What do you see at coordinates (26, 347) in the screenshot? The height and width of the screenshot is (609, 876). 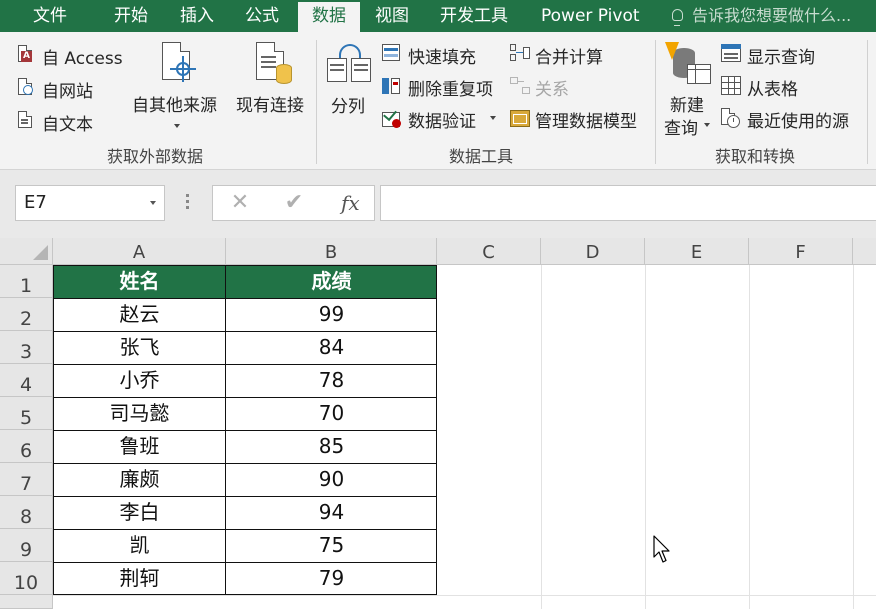 I see `row-header: 3` at bounding box center [26, 347].